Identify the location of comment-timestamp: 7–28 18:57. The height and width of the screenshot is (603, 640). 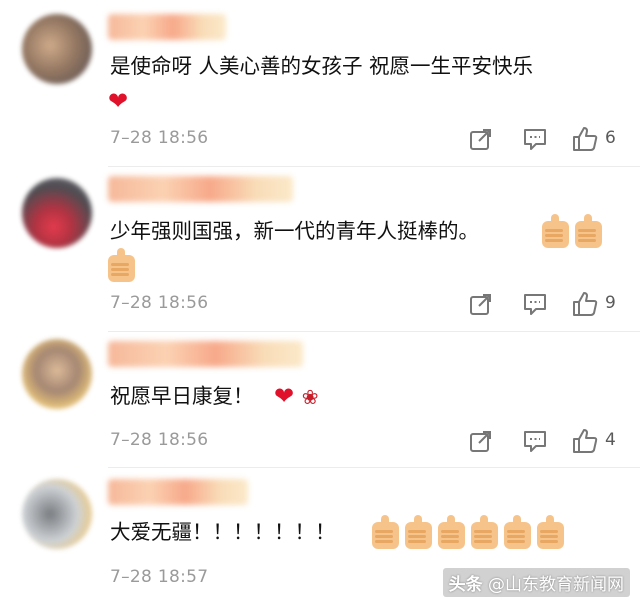
(159, 577).